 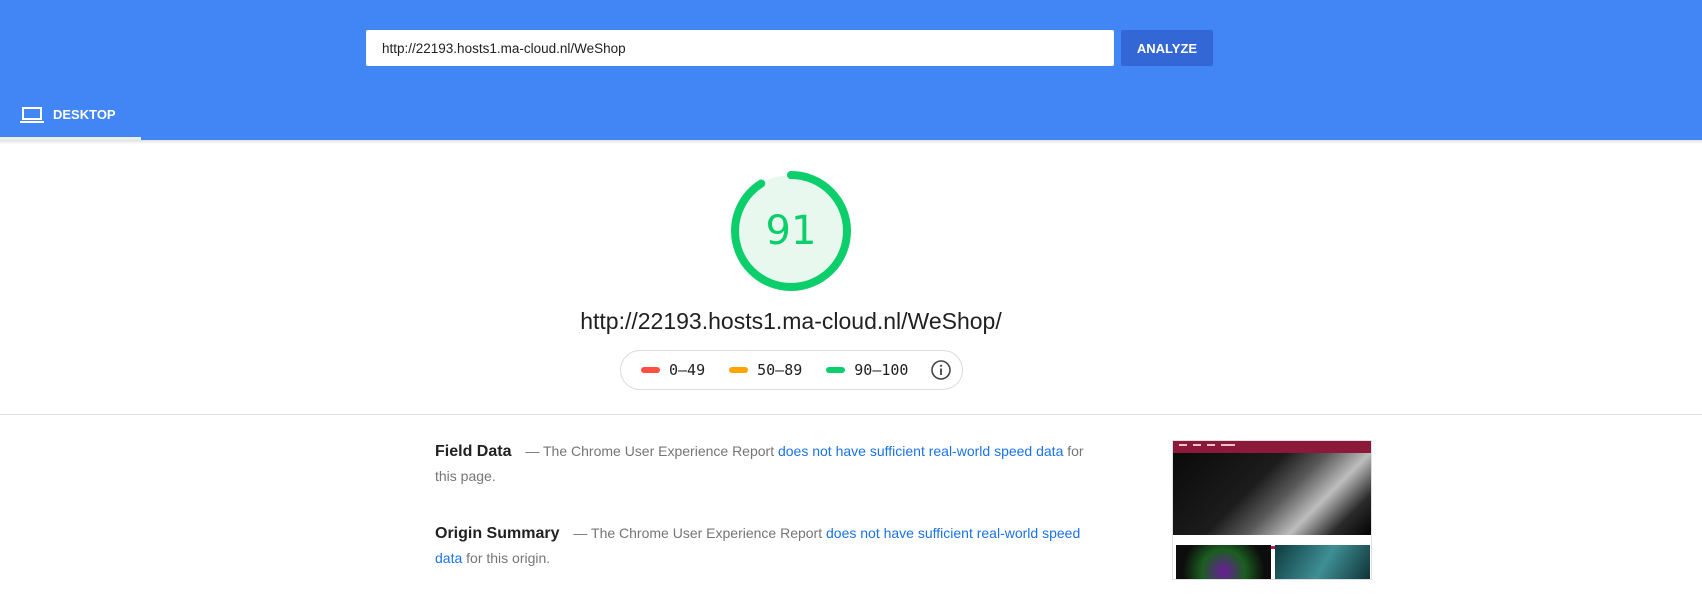 I want to click on legend-item-pass: 90–100, so click(x=867, y=370).